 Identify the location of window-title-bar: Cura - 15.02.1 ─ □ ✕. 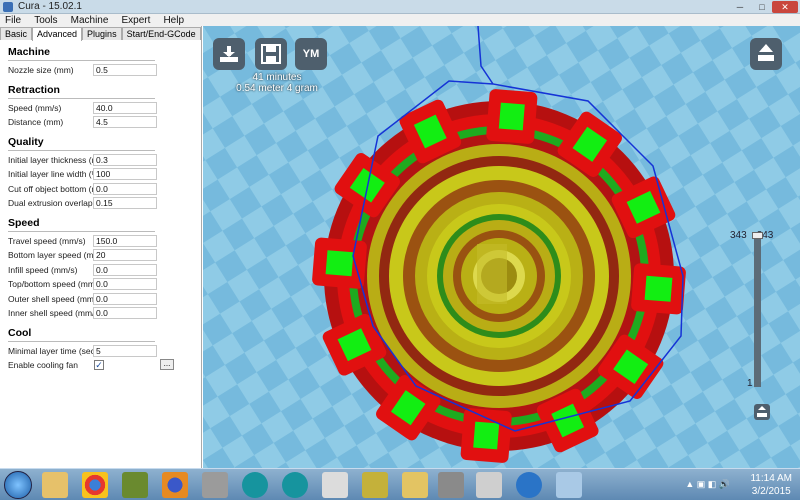
(400, 7).